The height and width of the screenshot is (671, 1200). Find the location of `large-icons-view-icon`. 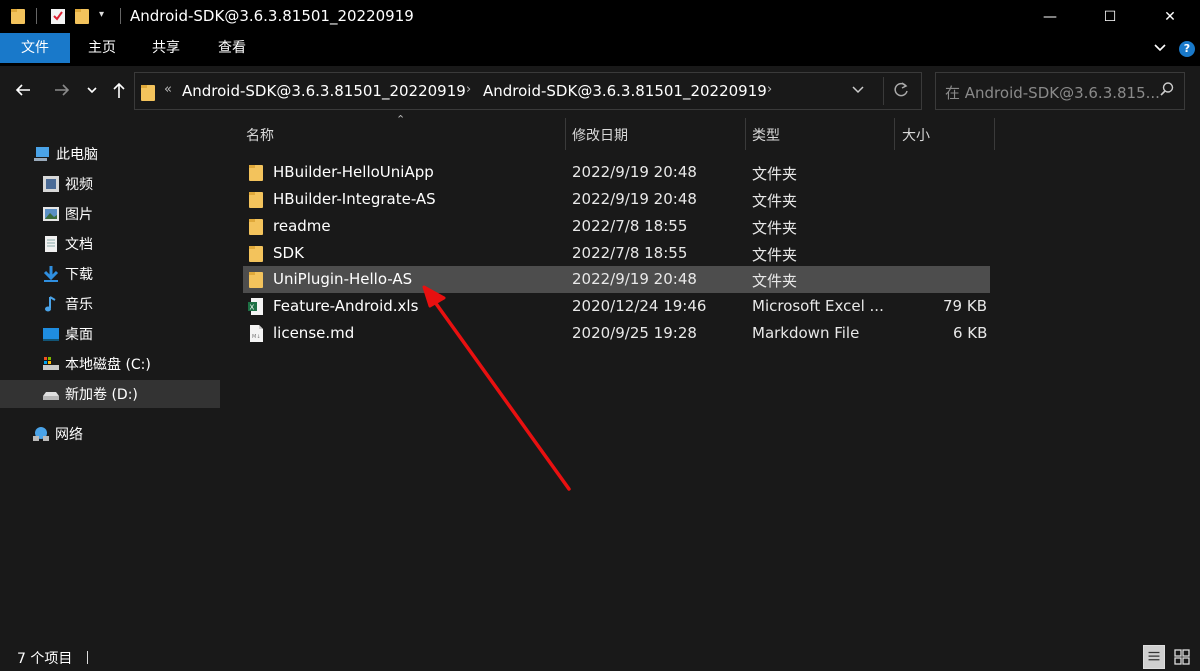

large-icons-view-icon is located at coordinates (1182, 657).